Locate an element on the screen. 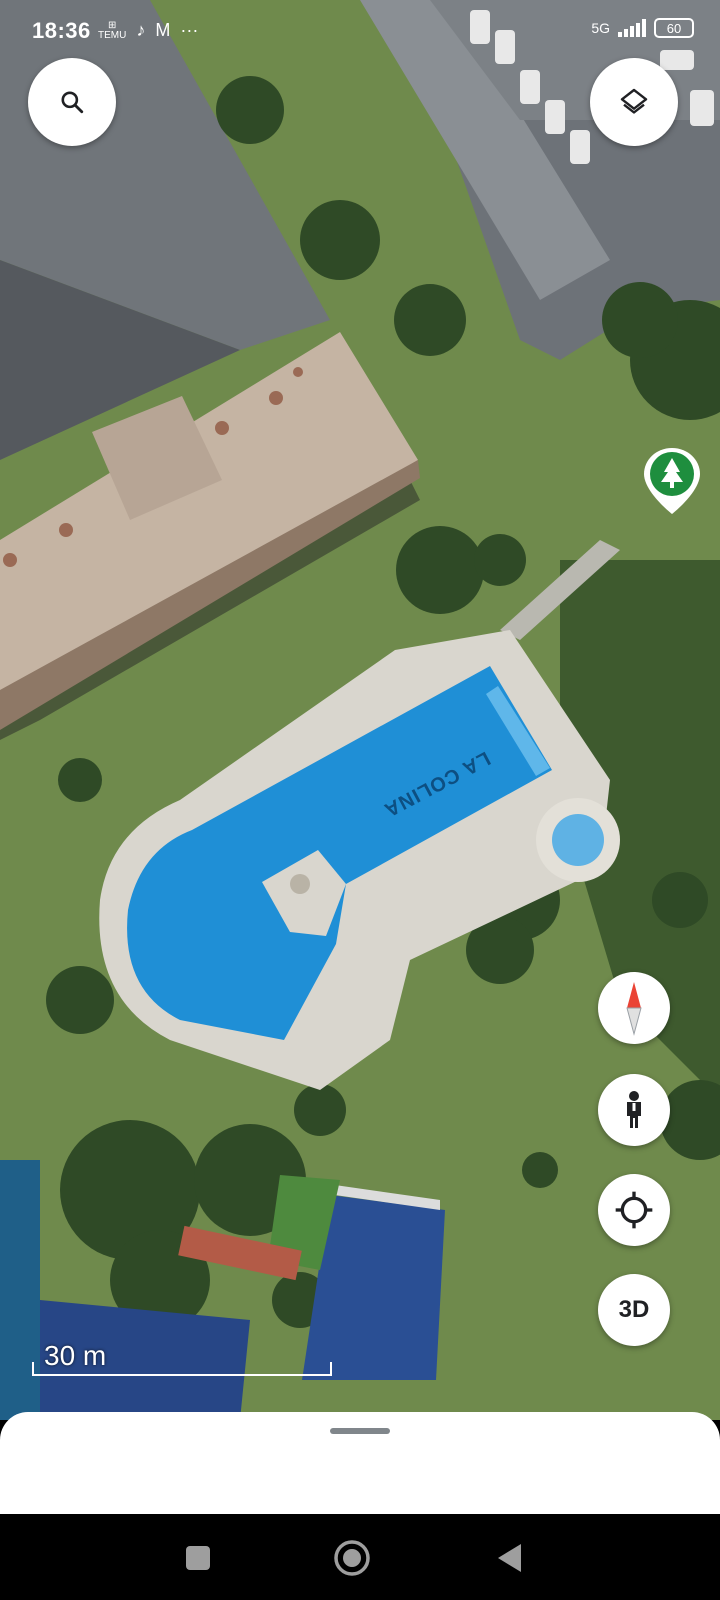 Image resolution: width=720 pixels, height=1600 pixels. street-view-button is located at coordinates (634, 1110).